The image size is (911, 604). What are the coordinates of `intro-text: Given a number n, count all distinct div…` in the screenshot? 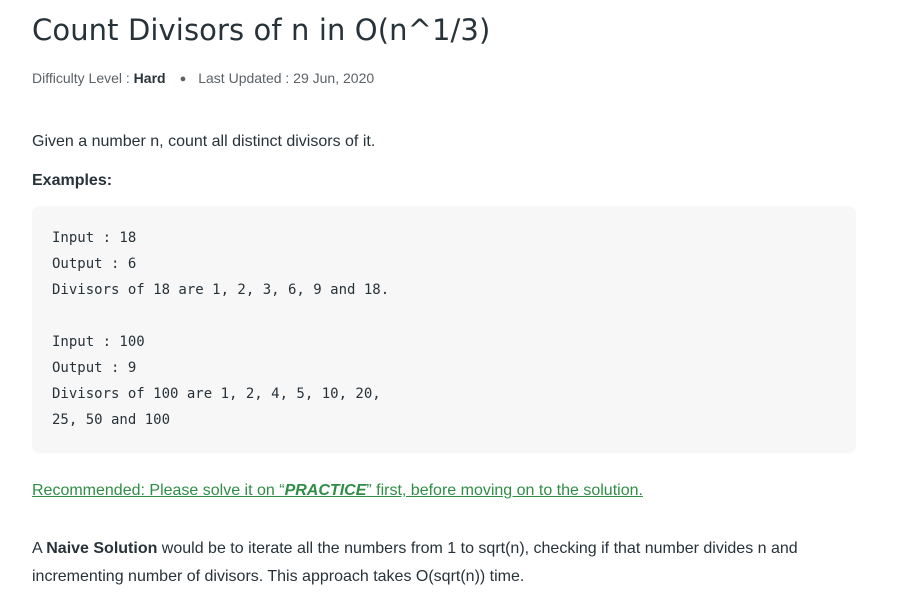 It's located at (204, 141).